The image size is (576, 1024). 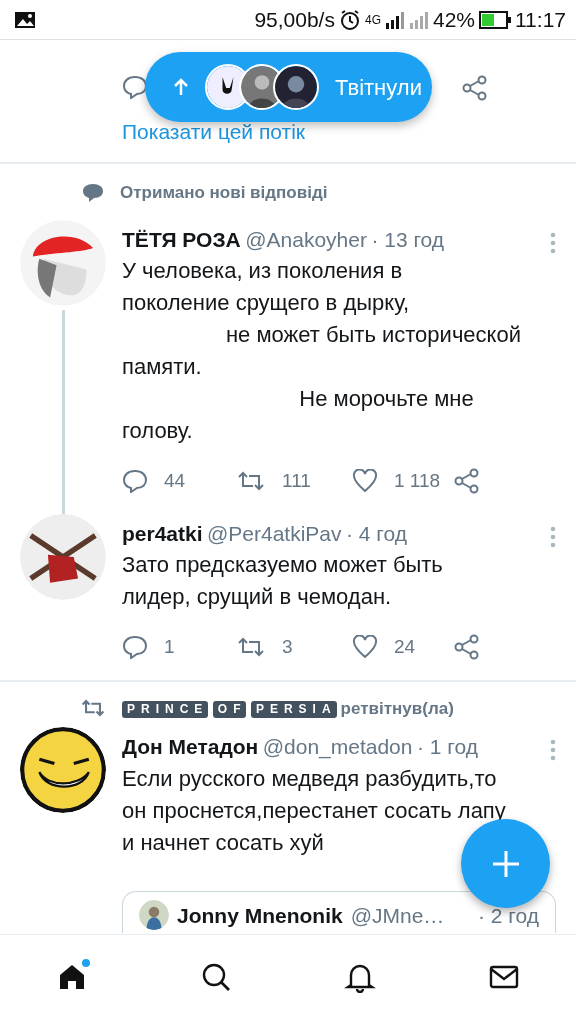 I want to click on compose-button, so click(x=505, y=863).